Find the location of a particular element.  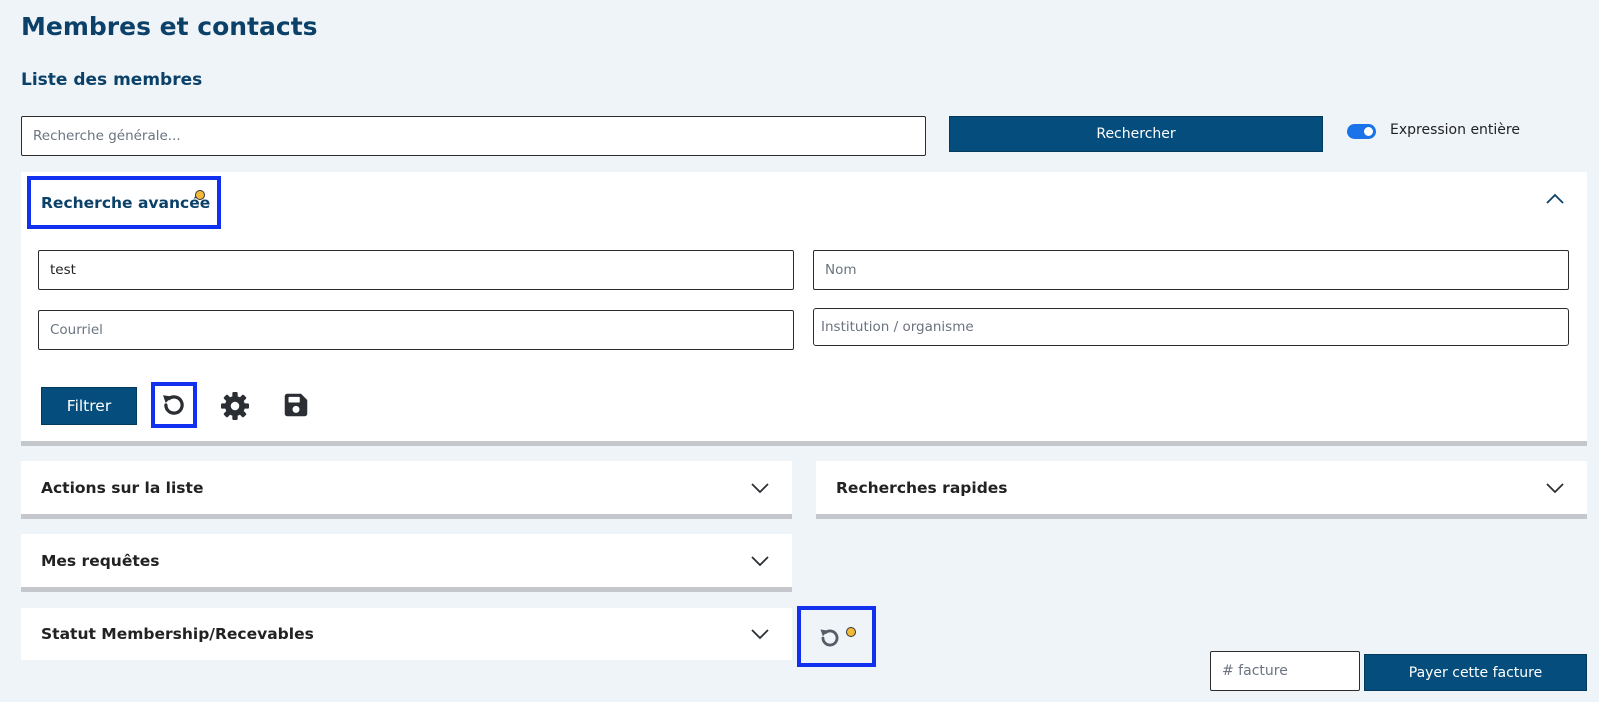

name-field is located at coordinates (1191, 270).